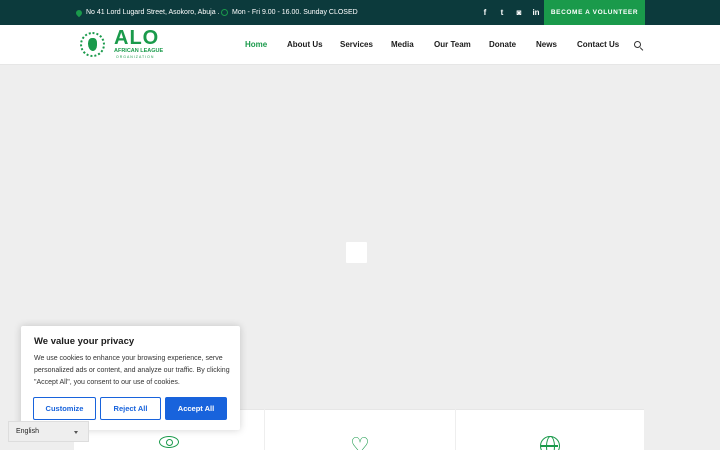 The width and height of the screenshot is (720, 450). What do you see at coordinates (196, 408) in the screenshot?
I see `accept-all-button: Accept All` at bounding box center [196, 408].